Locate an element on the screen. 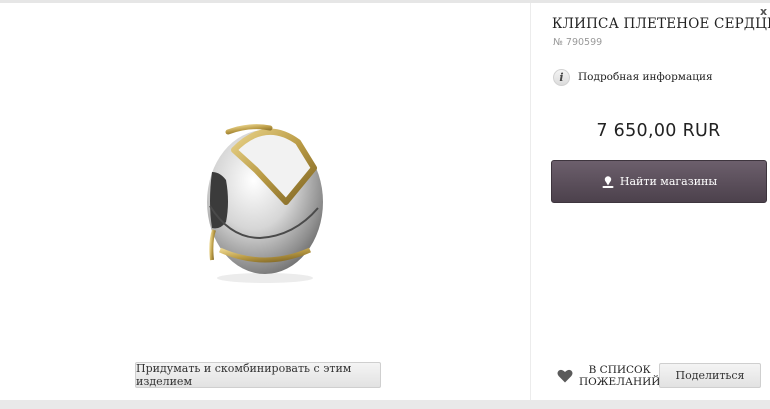 This screenshot has height=409, width=770. product-number: № 790599 is located at coordinates (578, 42).